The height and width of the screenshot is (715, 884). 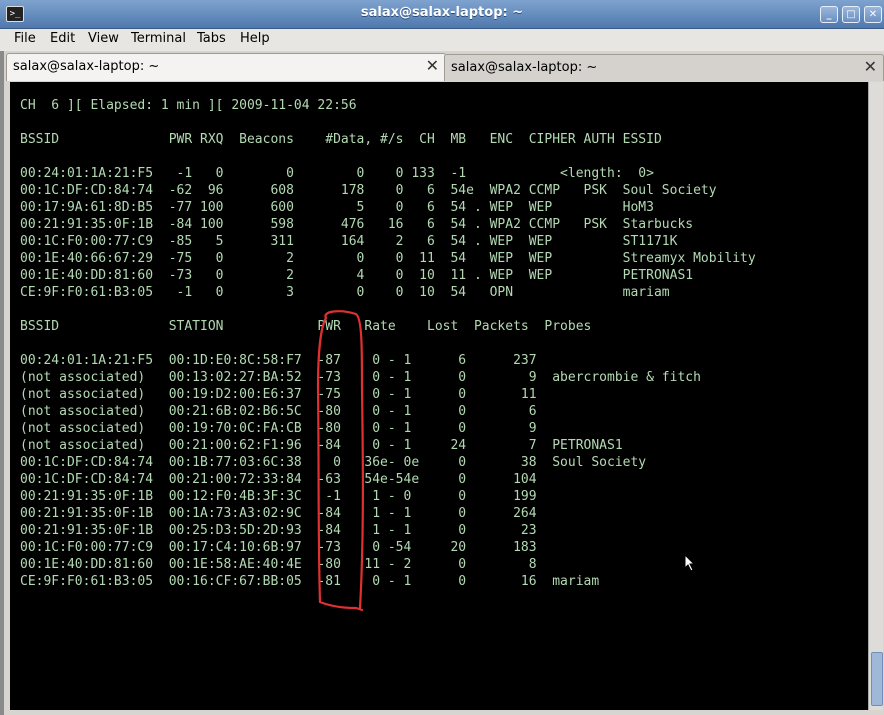 I want to click on menu-terminal: Terminal, so click(x=158, y=38).